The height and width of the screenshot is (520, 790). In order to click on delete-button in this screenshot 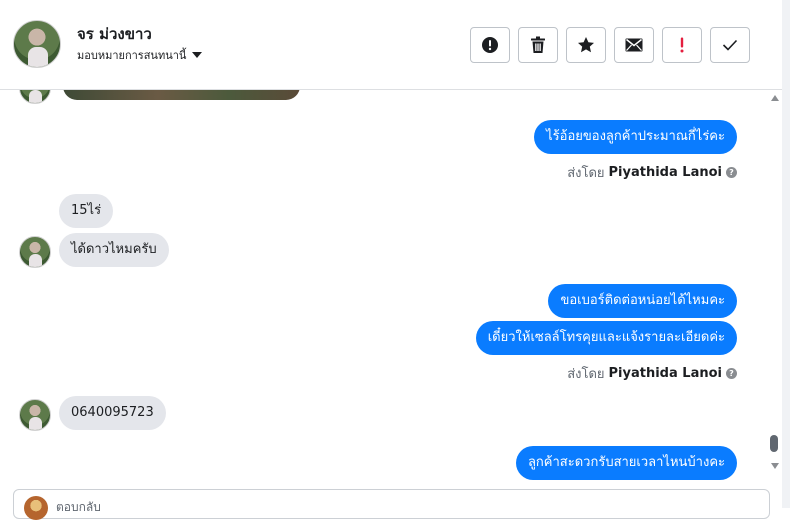, I will do `click(538, 45)`.